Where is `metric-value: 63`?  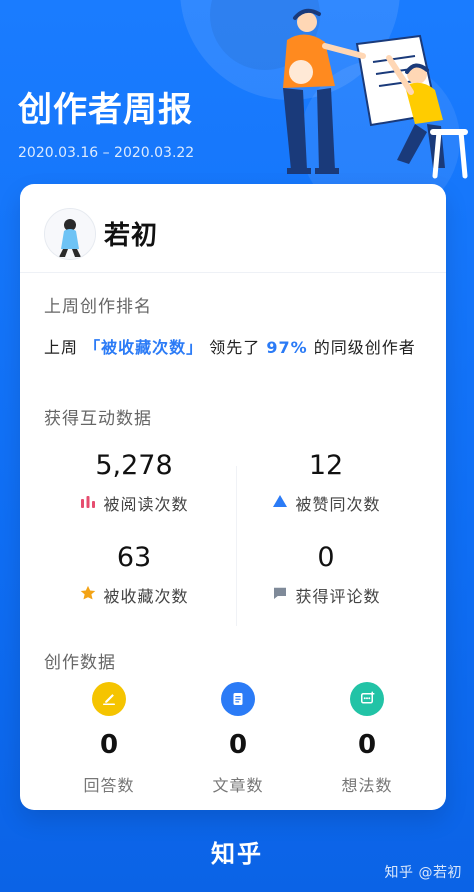
metric-value: 63 is located at coordinates (134, 557).